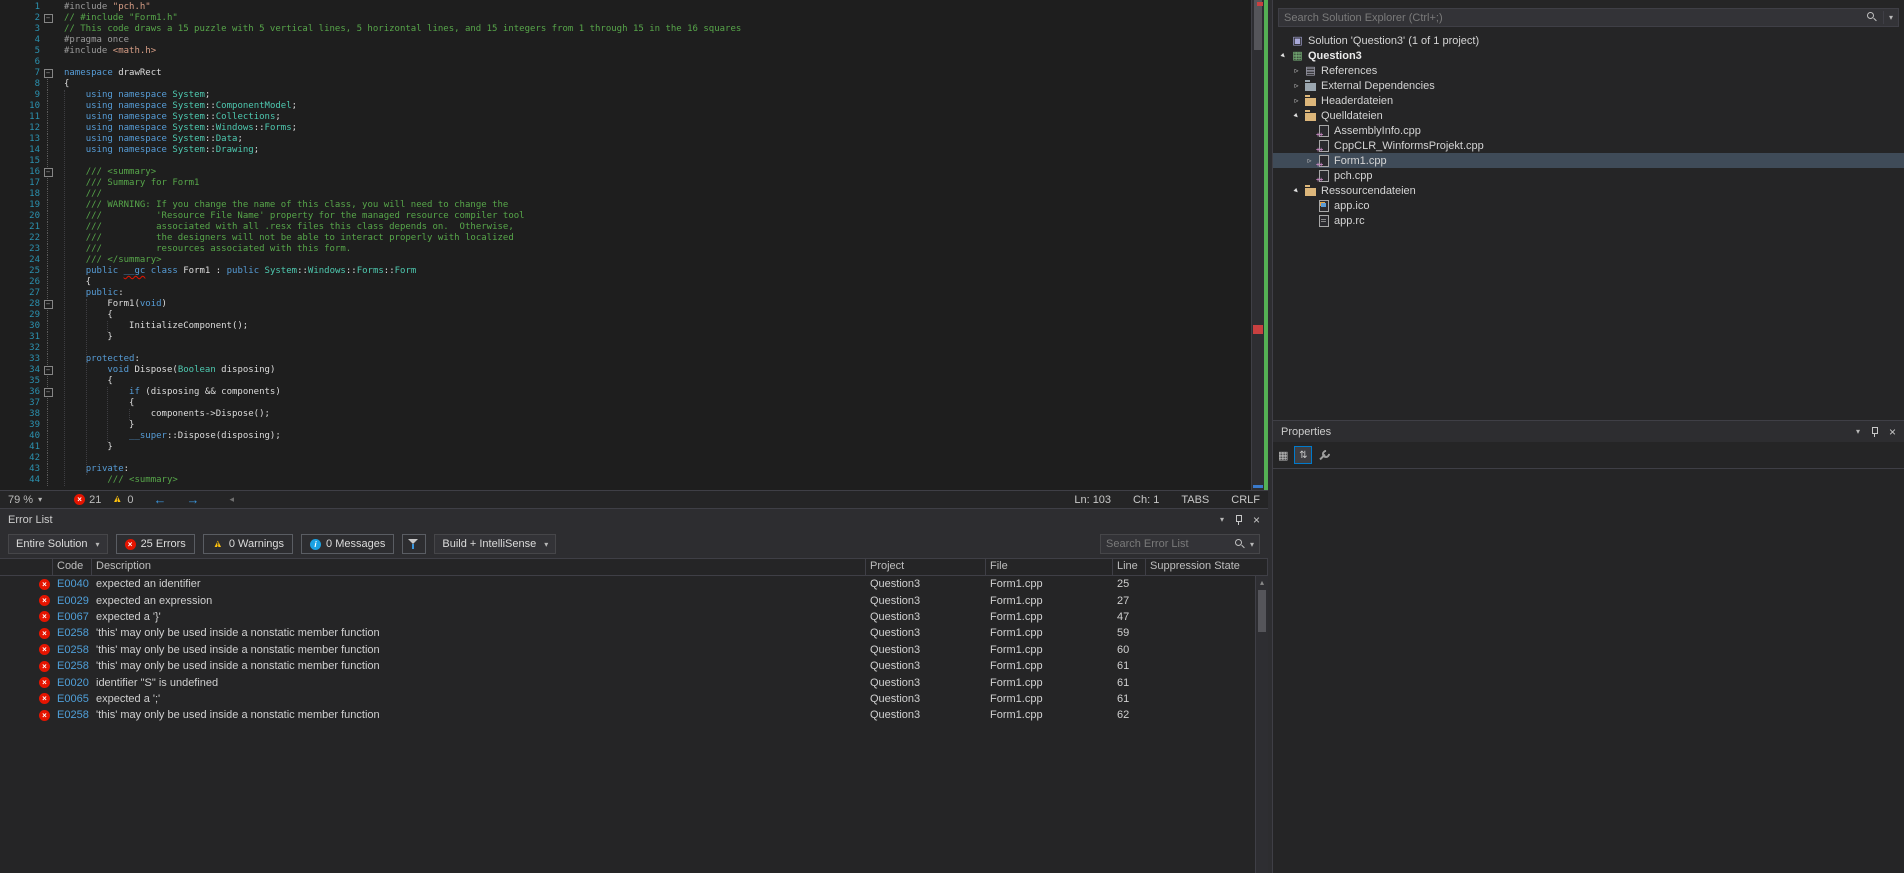 The width and height of the screenshot is (1904, 873). What do you see at coordinates (128, 183) in the screenshot?
I see `code-text: /// Summary for Form1` at bounding box center [128, 183].